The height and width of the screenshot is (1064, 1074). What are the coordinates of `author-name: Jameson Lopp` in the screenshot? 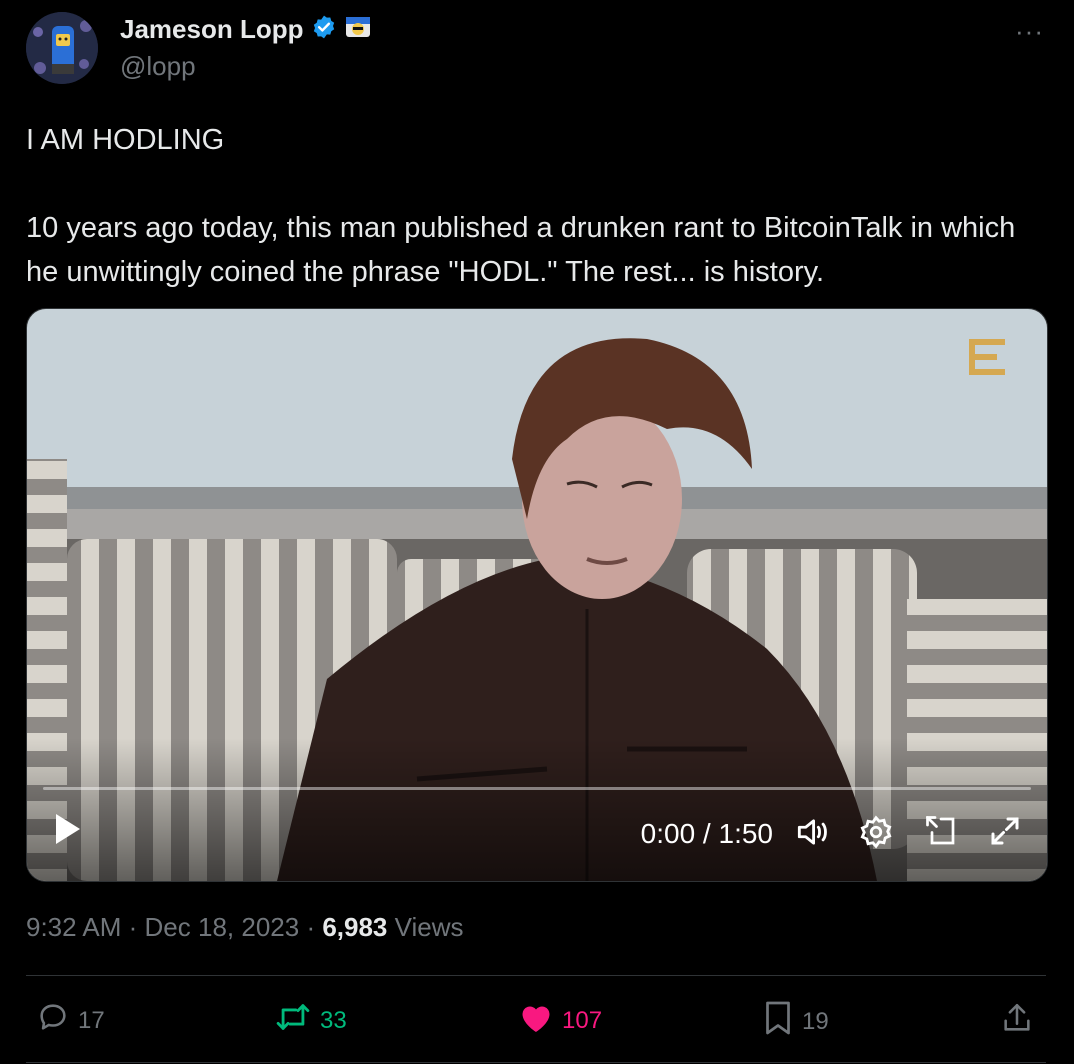 It's located at (211, 29).